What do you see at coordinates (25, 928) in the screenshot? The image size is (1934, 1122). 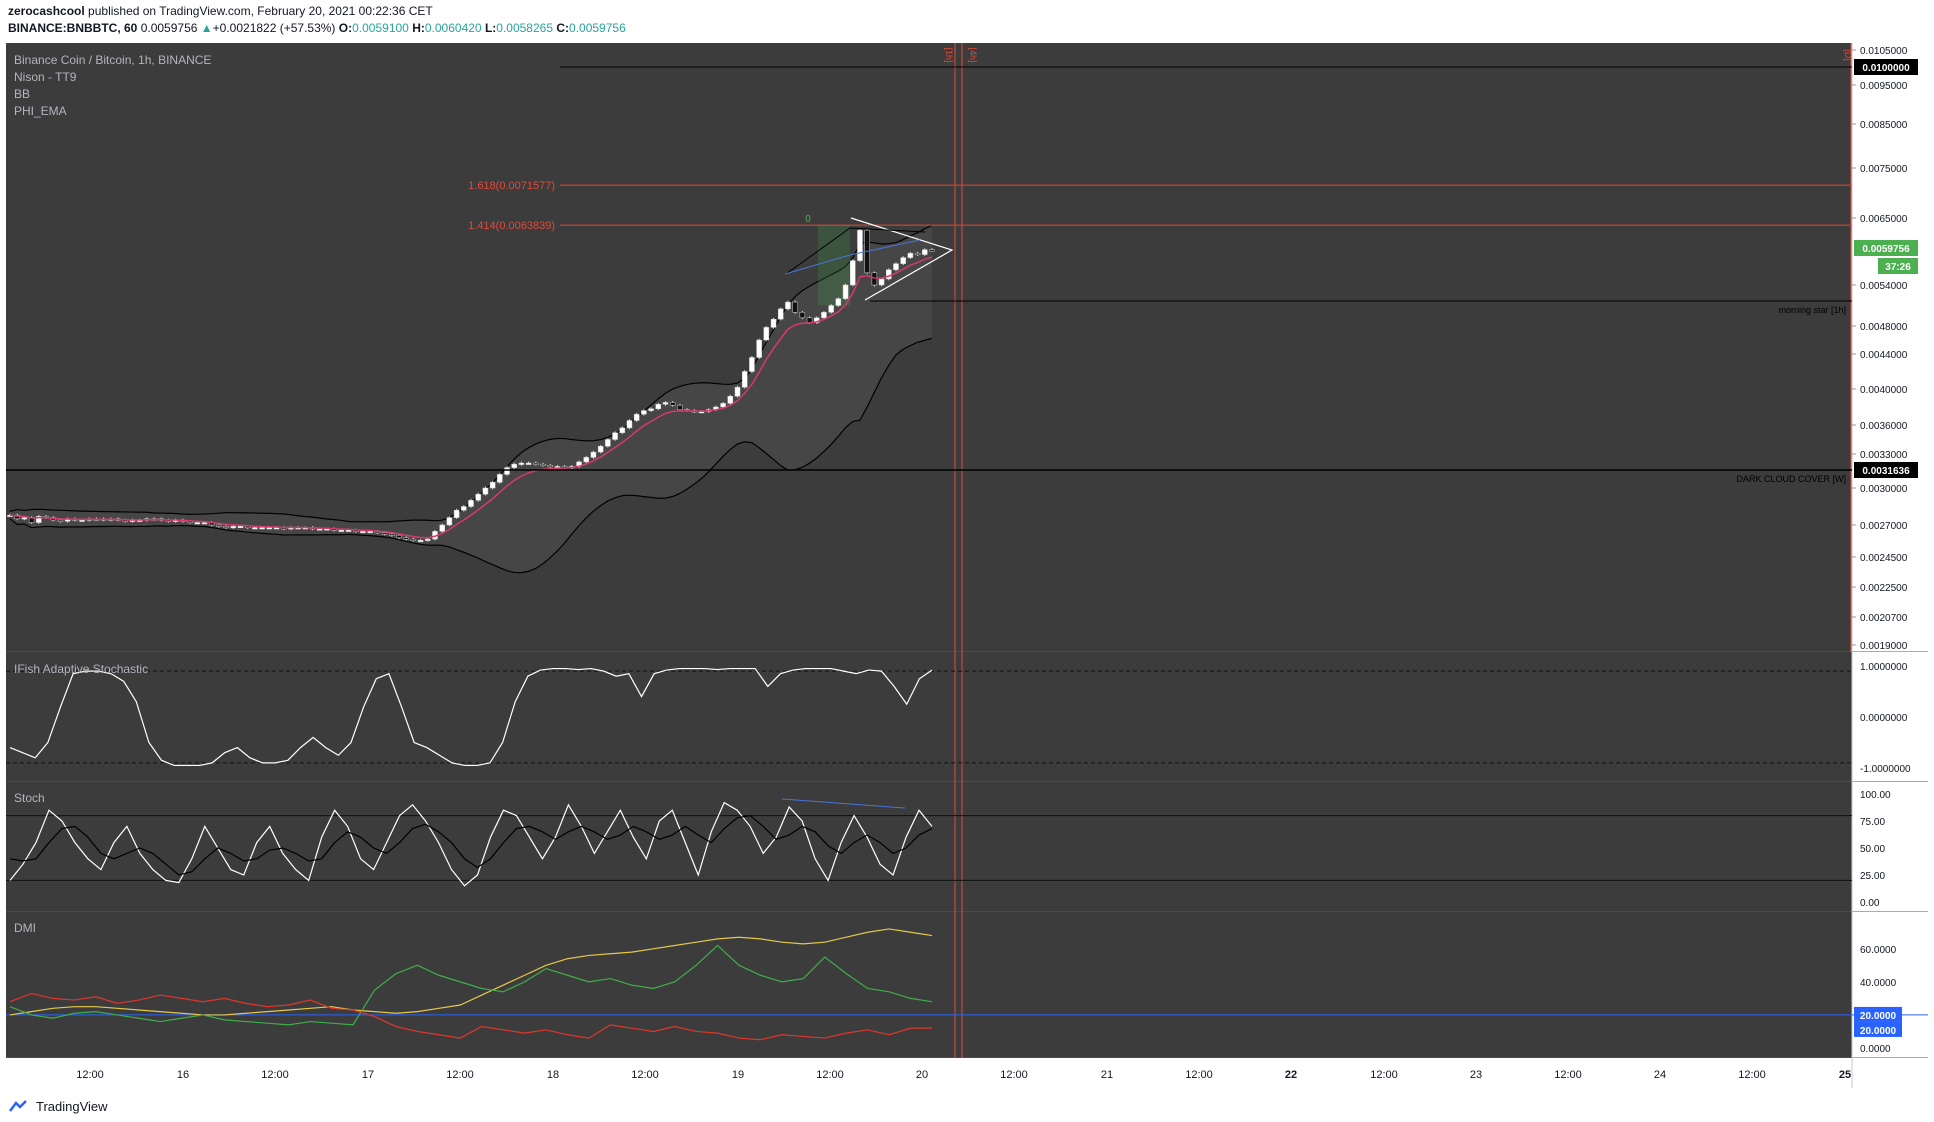 I see `dmi-title: DMI` at bounding box center [25, 928].